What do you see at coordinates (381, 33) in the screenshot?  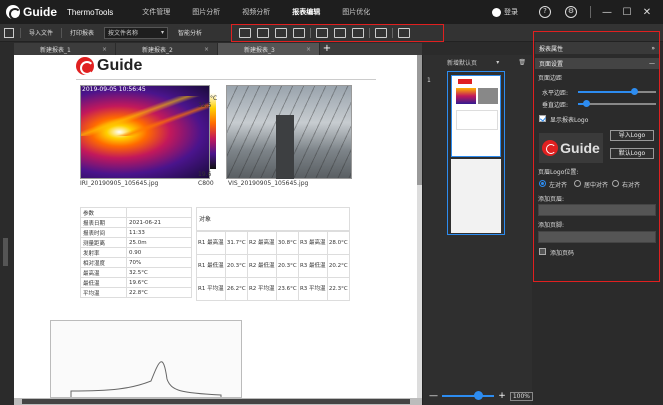 I see `eraser-icon` at bounding box center [381, 33].